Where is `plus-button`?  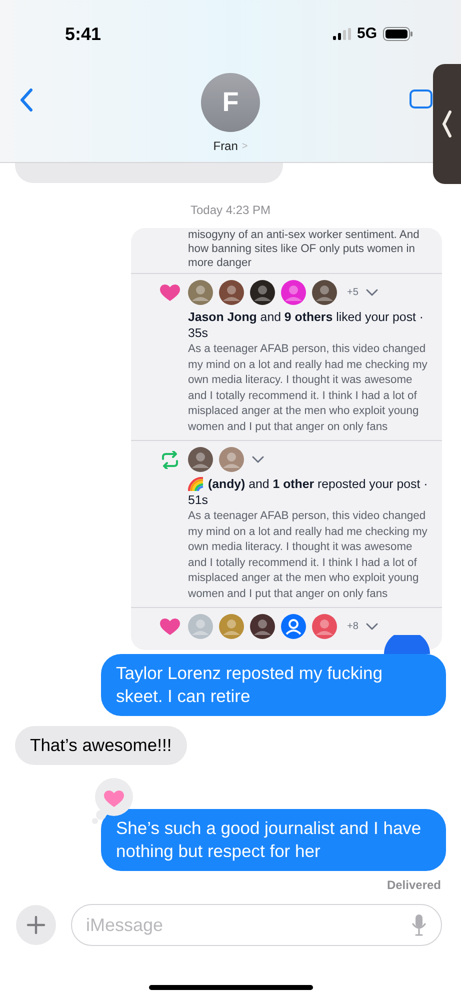 plus-button is located at coordinates (36, 925).